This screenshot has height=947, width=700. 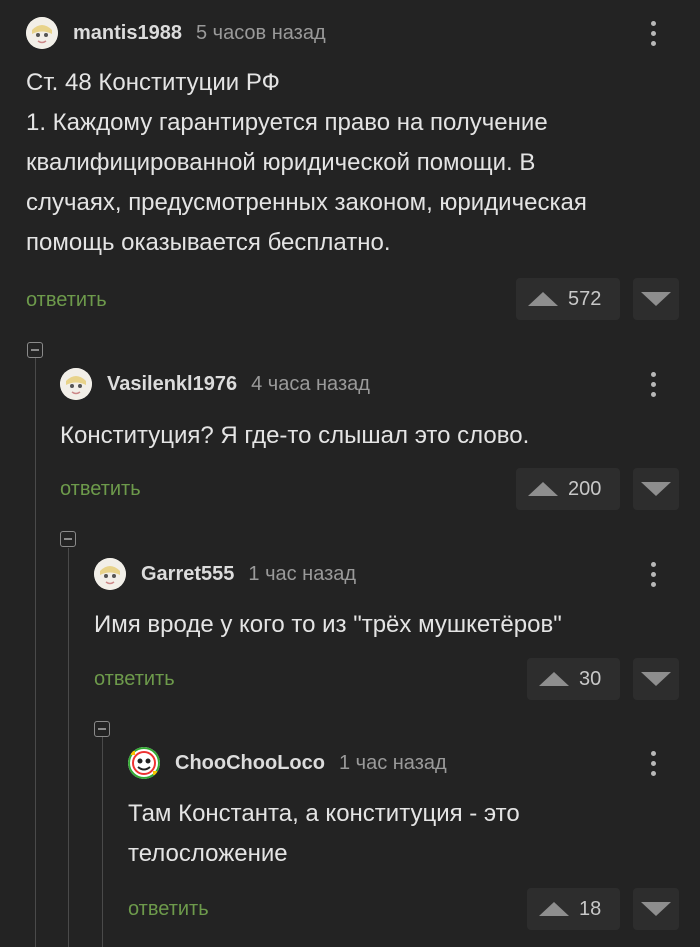 What do you see at coordinates (208, 853) in the screenshot?
I see `comment-line: телосложение` at bounding box center [208, 853].